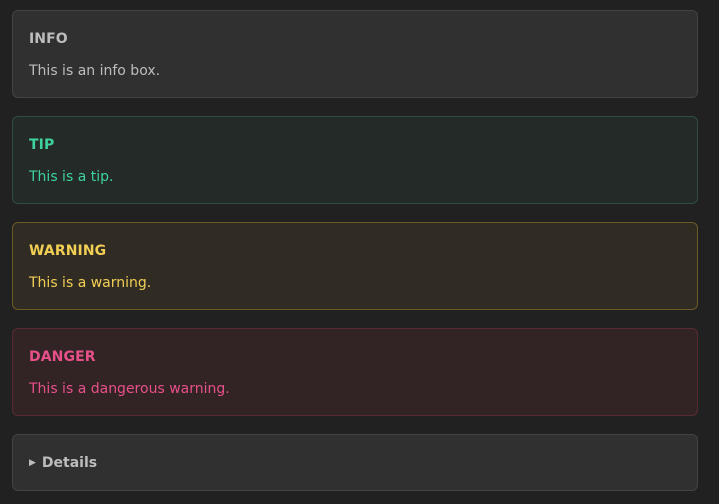 The width and height of the screenshot is (719, 504). I want to click on danger-body: This is a dangerous warning., so click(129, 389).